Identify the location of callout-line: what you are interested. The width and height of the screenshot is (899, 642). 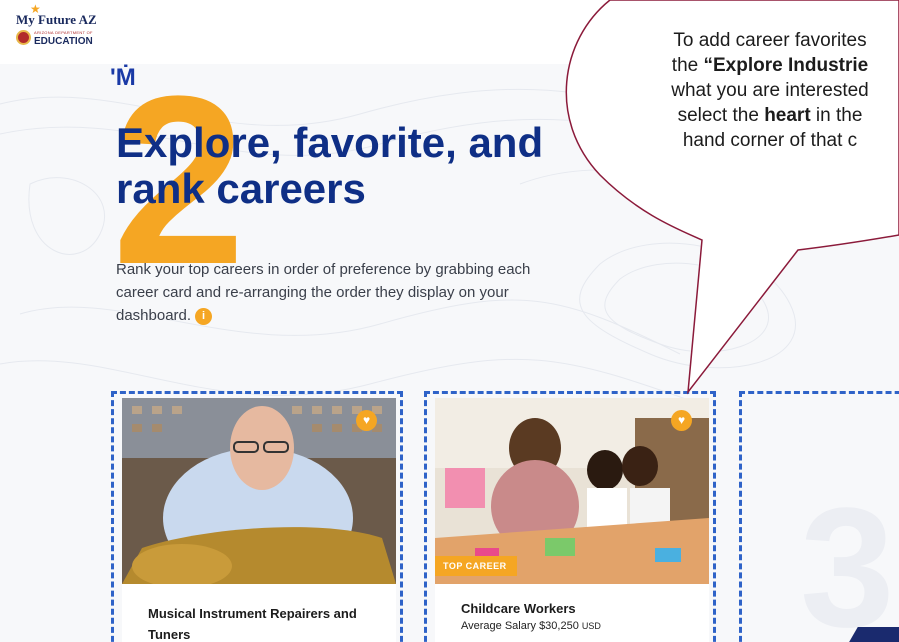
(770, 90).